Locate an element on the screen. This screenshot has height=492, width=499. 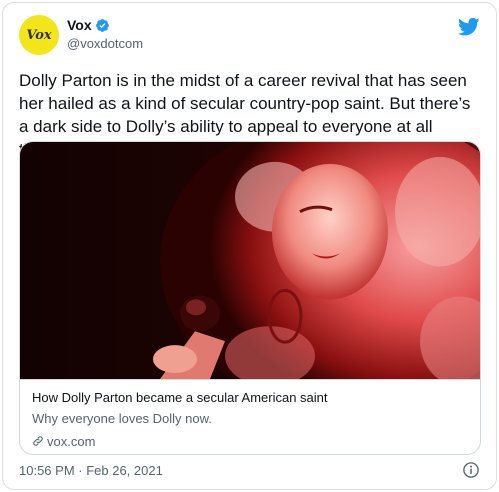
card-domain-row: vox.com is located at coordinates (250, 441).